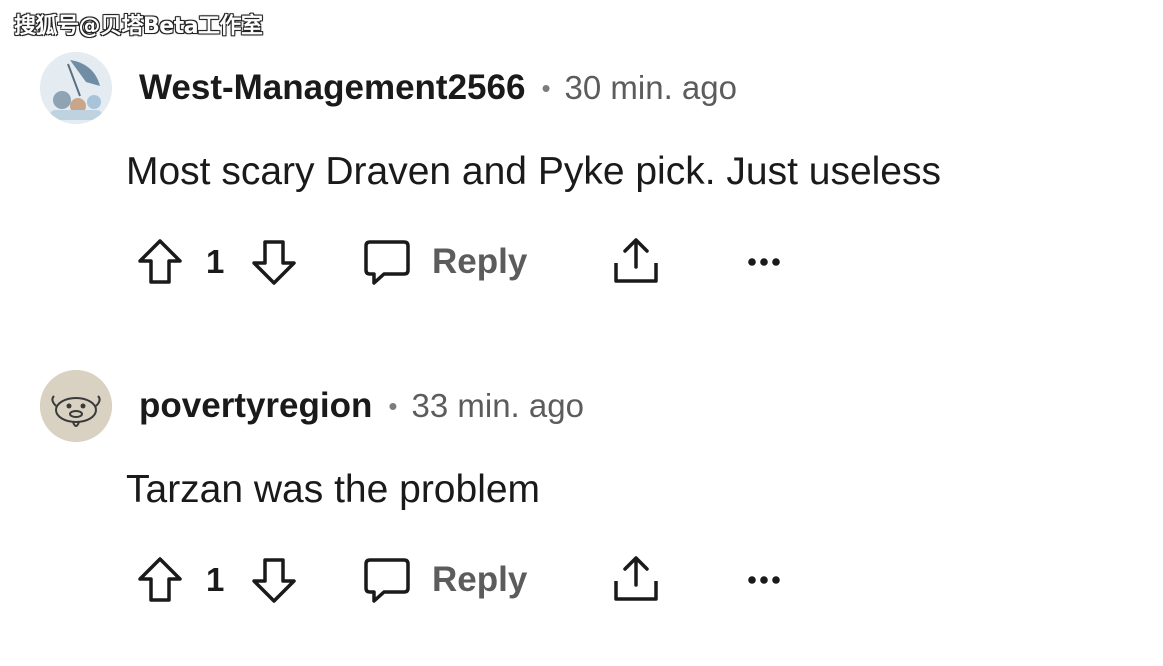  What do you see at coordinates (333, 489) in the screenshot?
I see `comment-body: Tarzan was the problem` at bounding box center [333, 489].